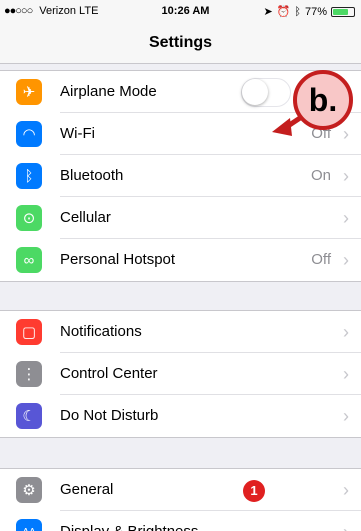 The image size is (361, 531). I want to click on settings-row-bluetooth: ᛒ Bluetooth On ›, so click(180, 176).